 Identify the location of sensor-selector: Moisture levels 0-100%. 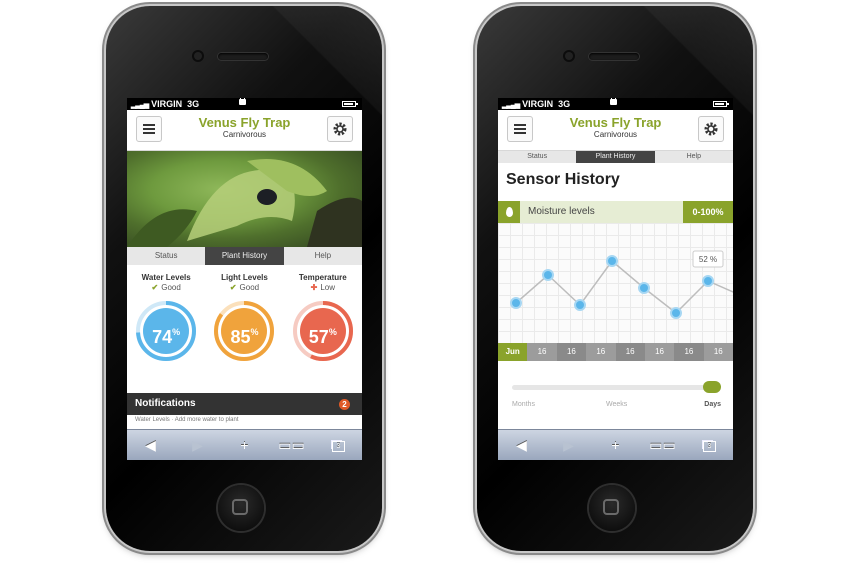
(615, 212).